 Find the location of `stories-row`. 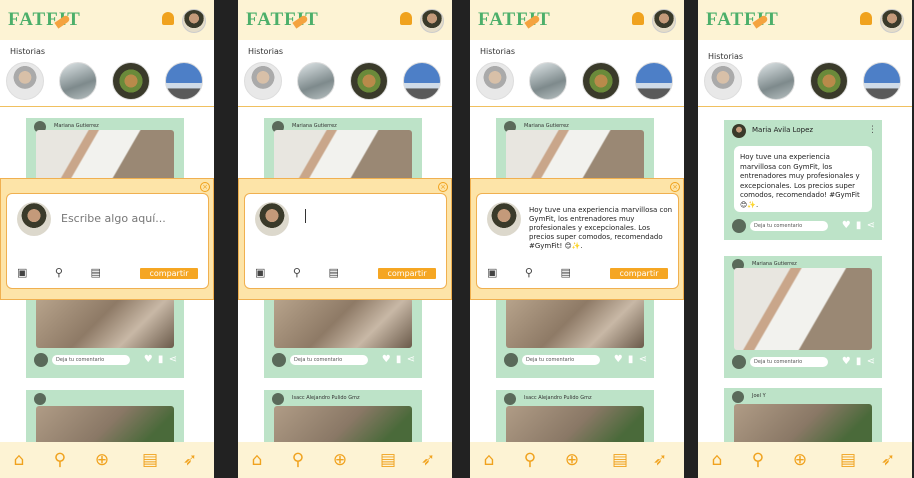

stories-row is located at coordinates (806, 81).